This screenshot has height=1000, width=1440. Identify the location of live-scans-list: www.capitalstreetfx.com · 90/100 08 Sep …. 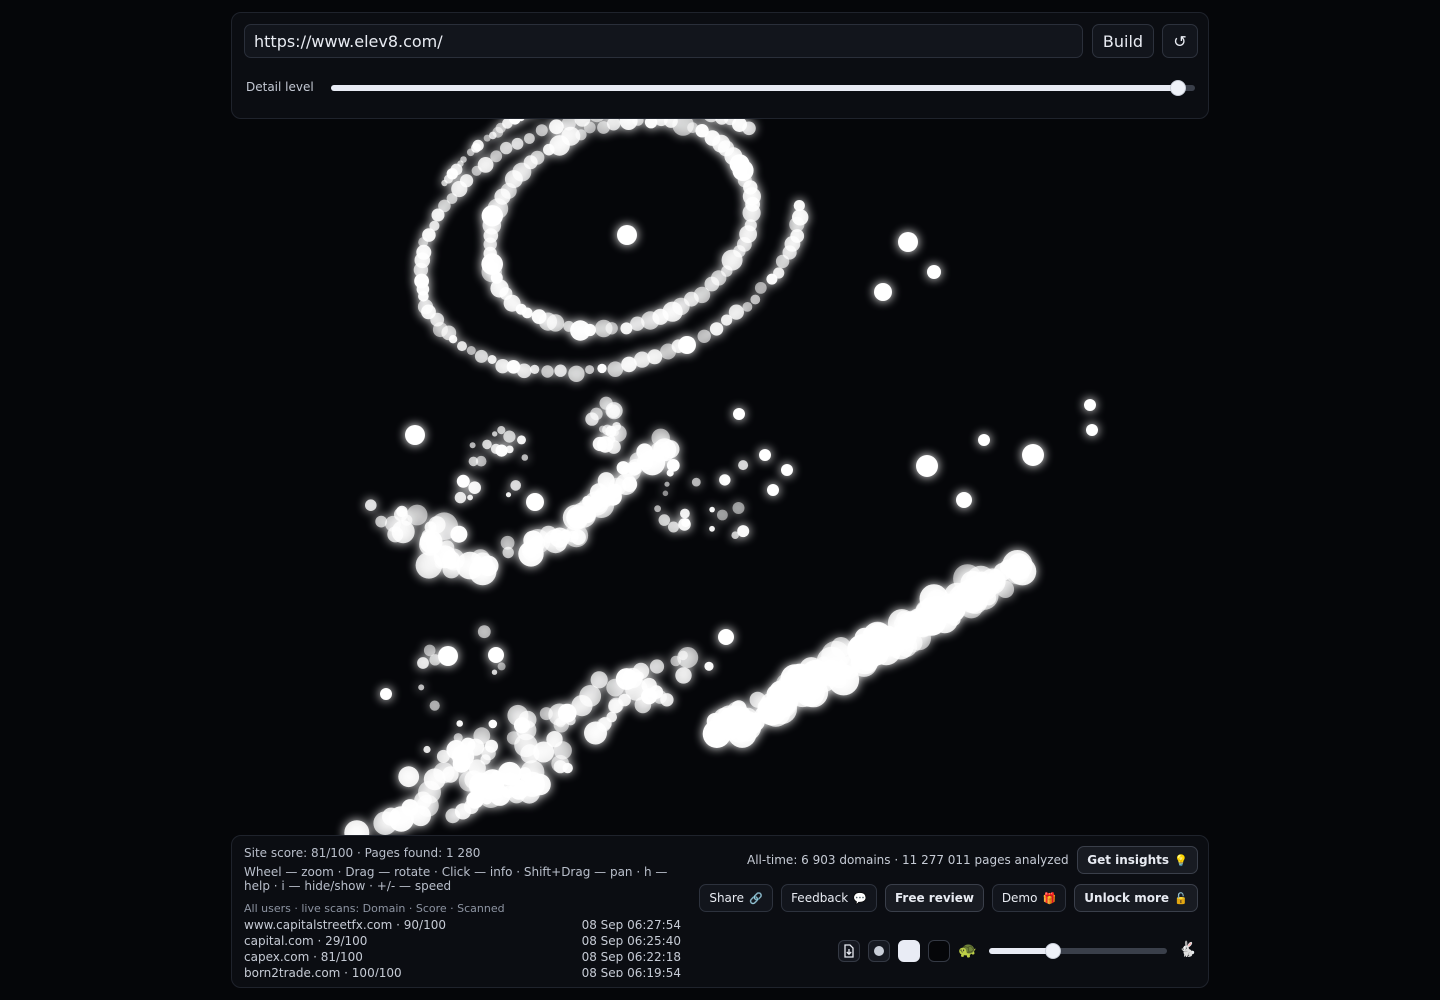
(462, 947).